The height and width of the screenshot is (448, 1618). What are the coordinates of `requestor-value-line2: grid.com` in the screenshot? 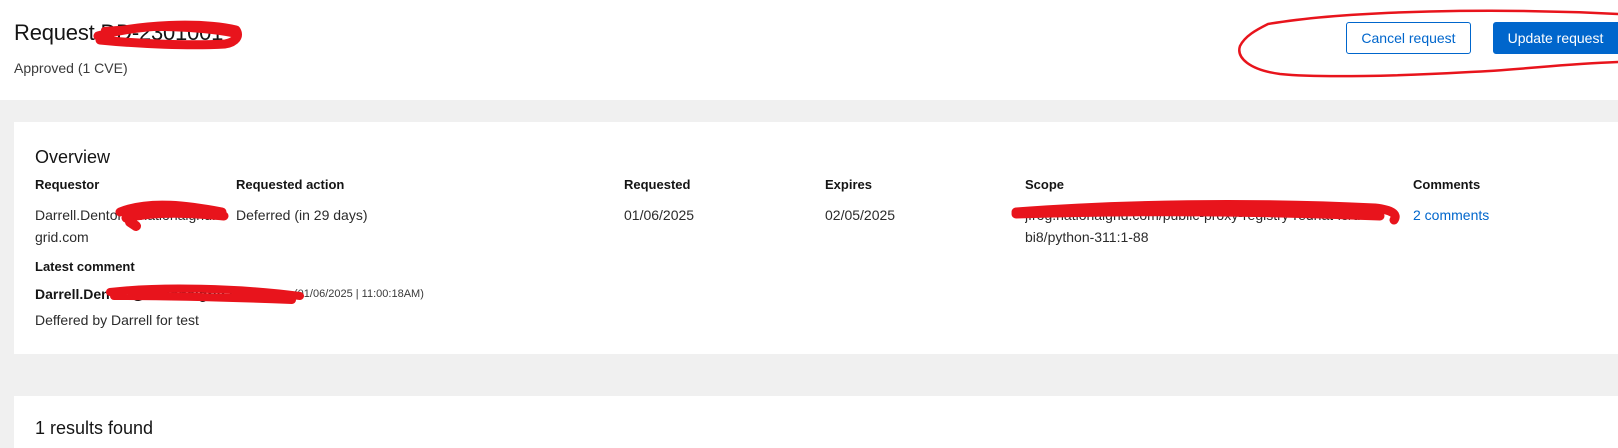 It's located at (62, 237).